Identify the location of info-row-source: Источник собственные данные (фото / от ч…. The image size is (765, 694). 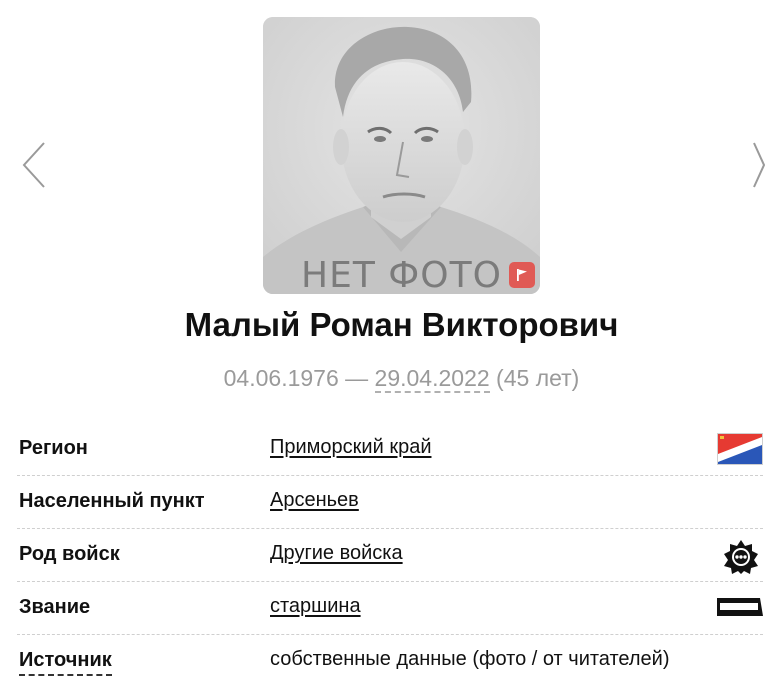
(390, 661).